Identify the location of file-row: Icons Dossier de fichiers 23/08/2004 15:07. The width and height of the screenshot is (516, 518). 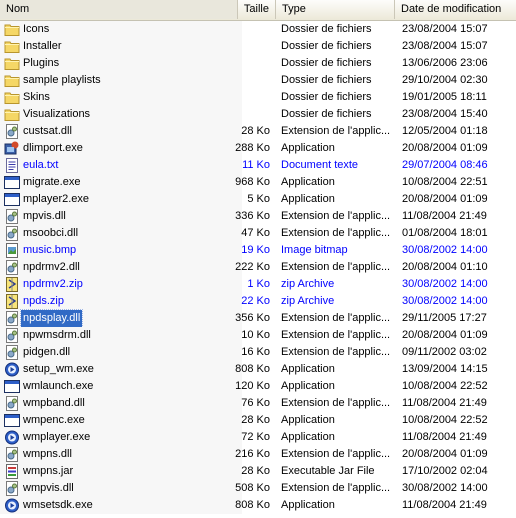
(258, 29).